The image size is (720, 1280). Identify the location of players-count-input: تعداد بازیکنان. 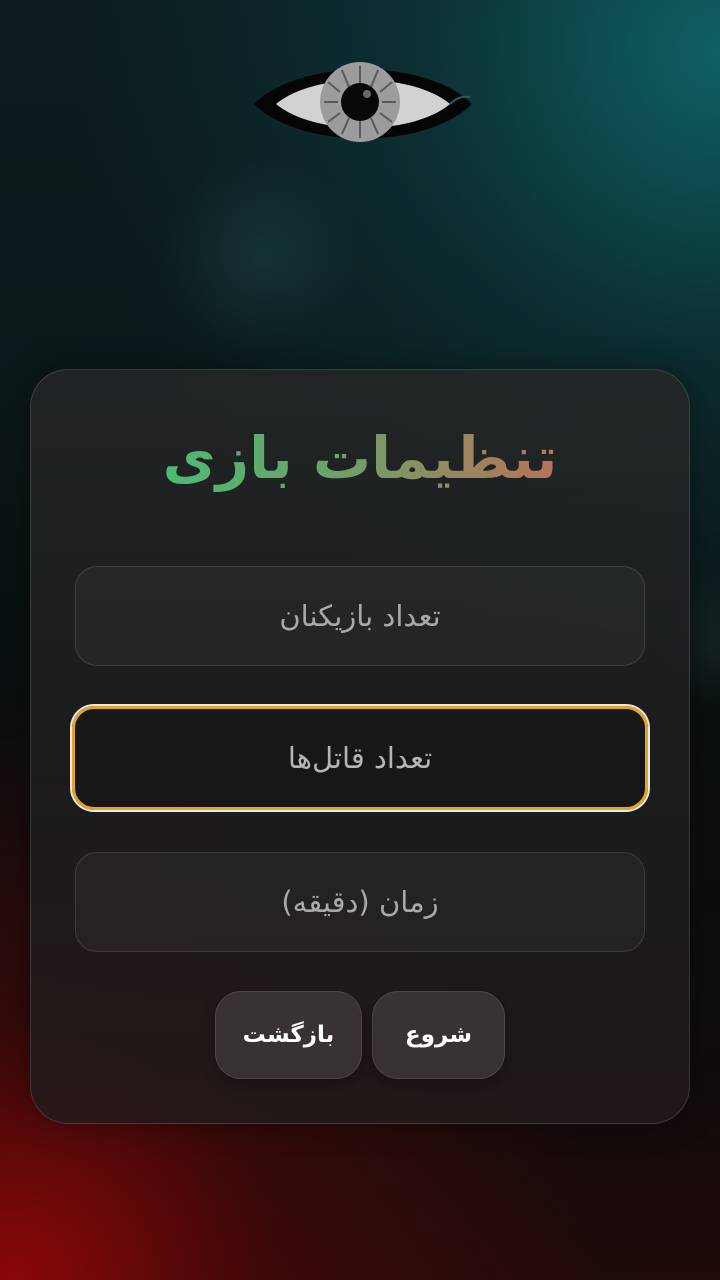
(360, 616).